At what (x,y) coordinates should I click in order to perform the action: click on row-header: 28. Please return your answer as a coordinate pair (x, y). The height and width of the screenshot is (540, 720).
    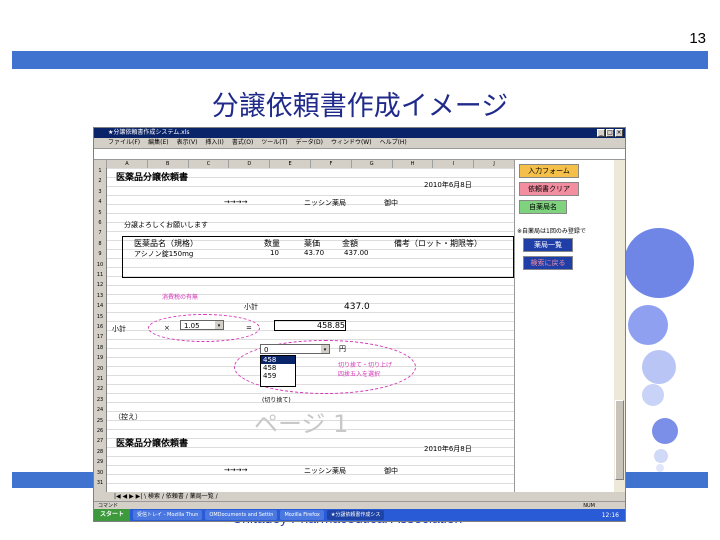
    Looking at the image, I should click on (100, 452).